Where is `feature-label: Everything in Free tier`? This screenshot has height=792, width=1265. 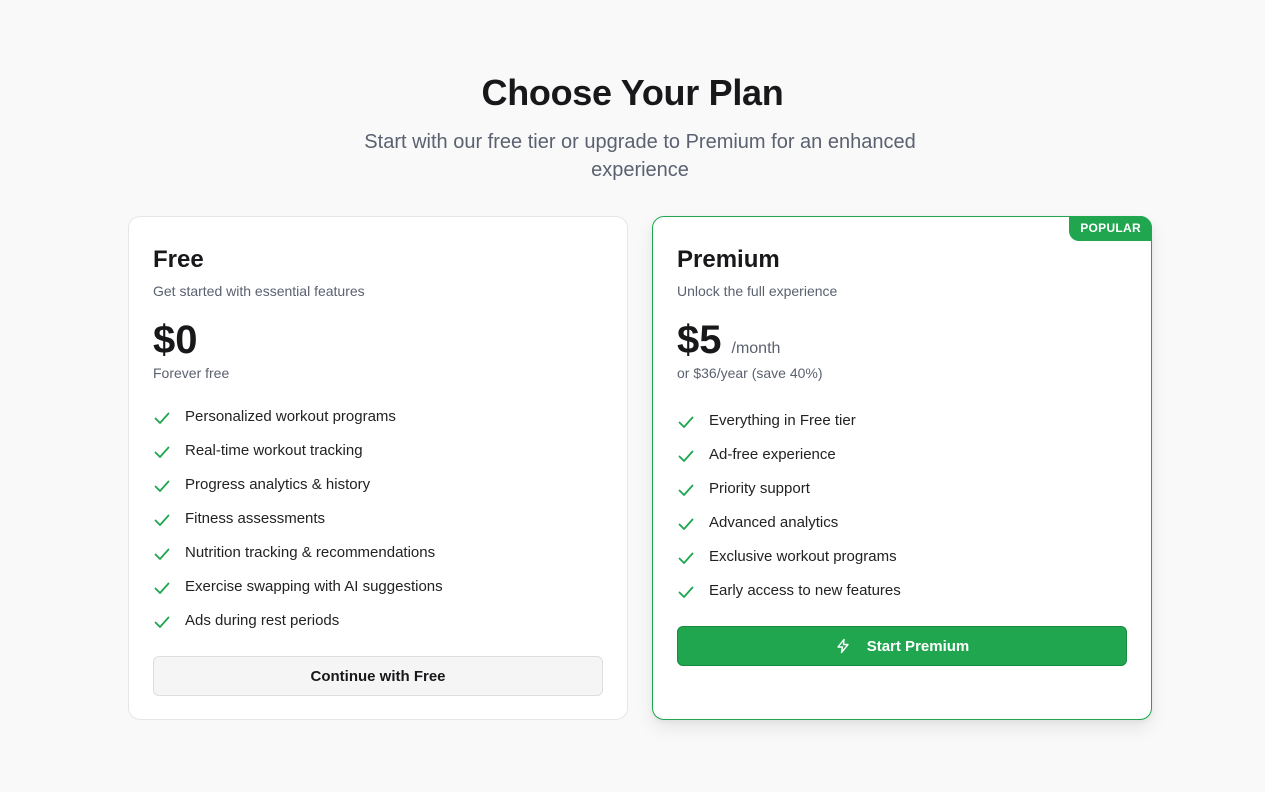
feature-label: Everything in Free tier is located at coordinates (782, 420).